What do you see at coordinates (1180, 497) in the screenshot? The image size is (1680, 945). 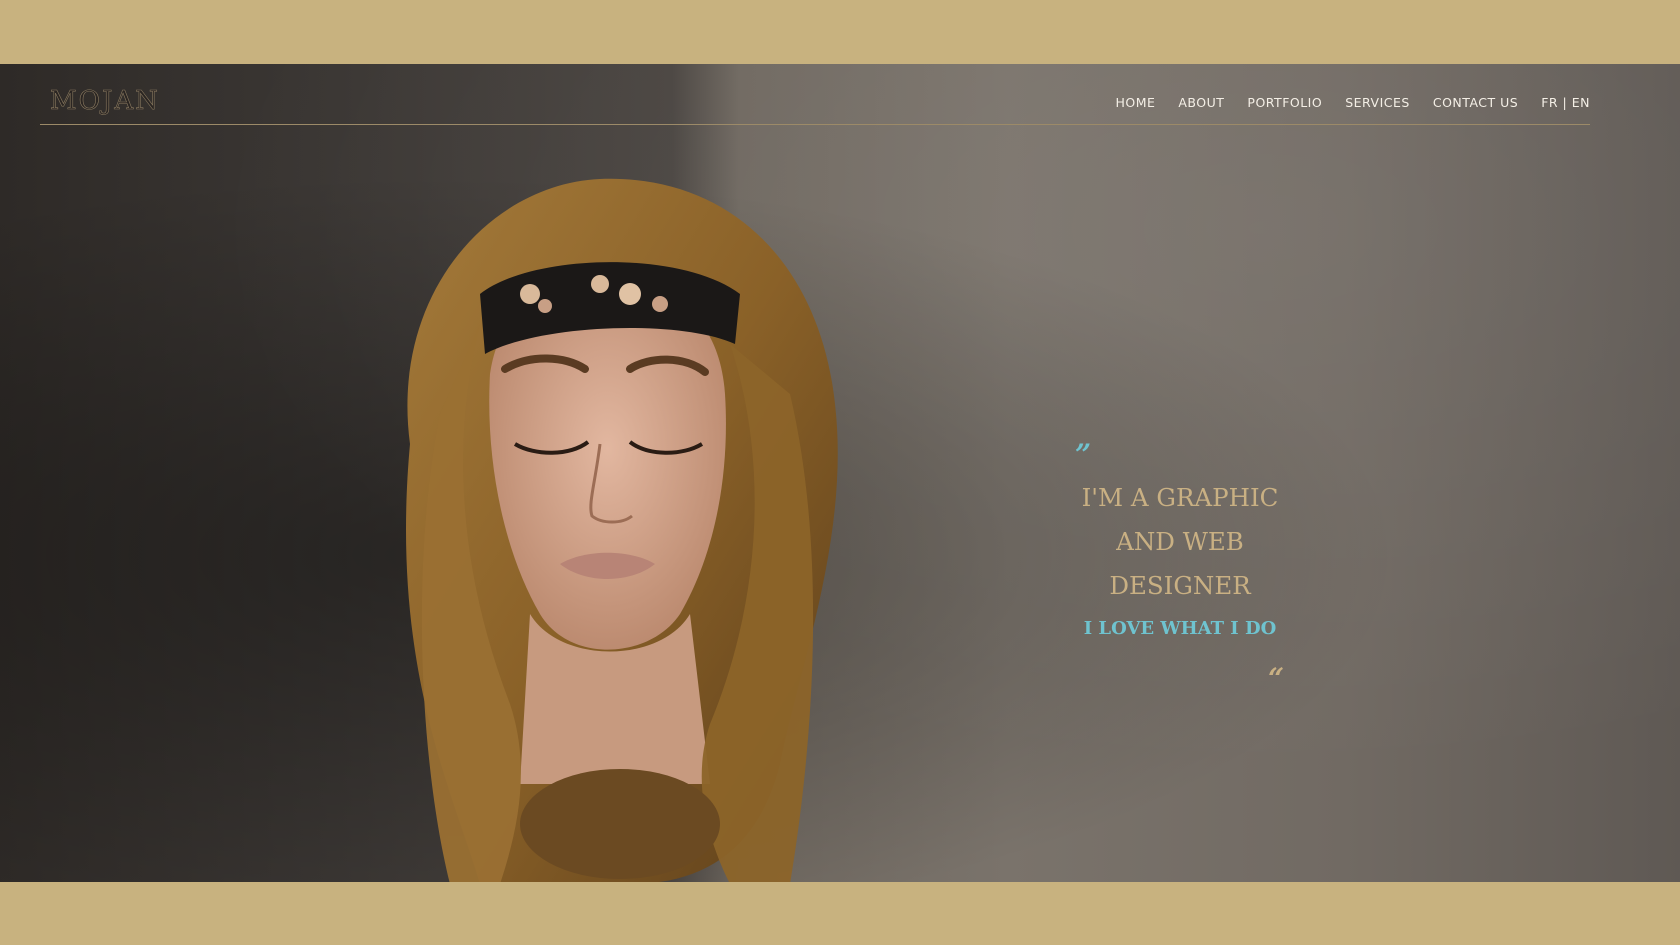 I see `headline-line-1: I'M A GRAPHIC` at bounding box center [1180, 497].